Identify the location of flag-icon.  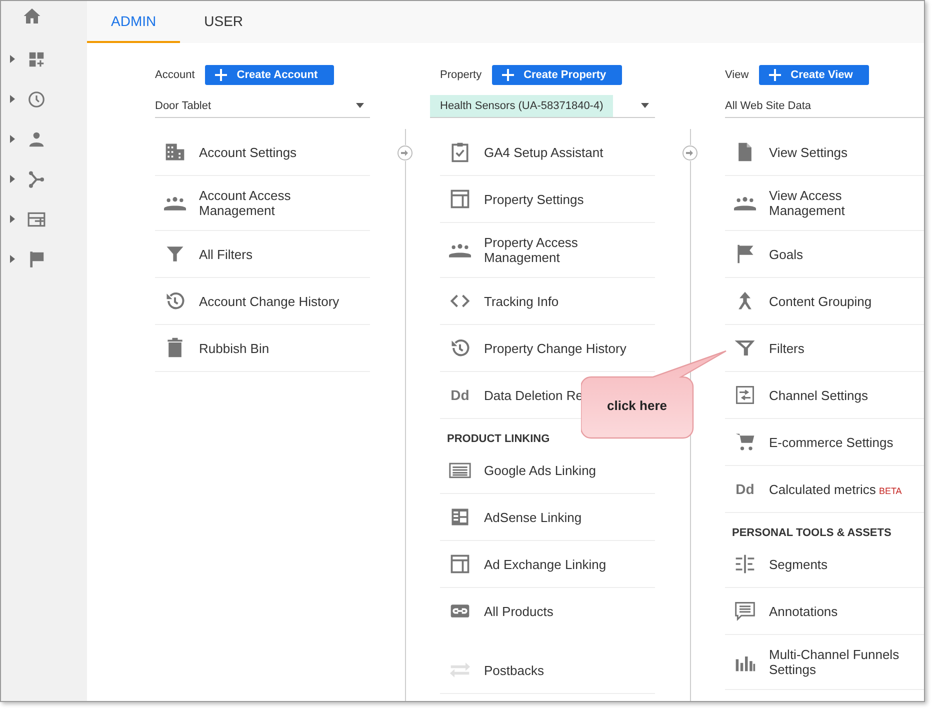
(36, 259).